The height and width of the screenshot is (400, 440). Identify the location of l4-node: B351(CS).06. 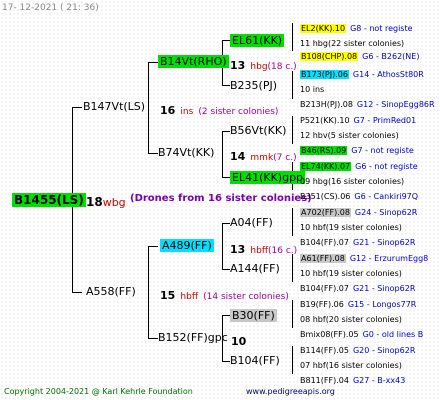
(325, 196).